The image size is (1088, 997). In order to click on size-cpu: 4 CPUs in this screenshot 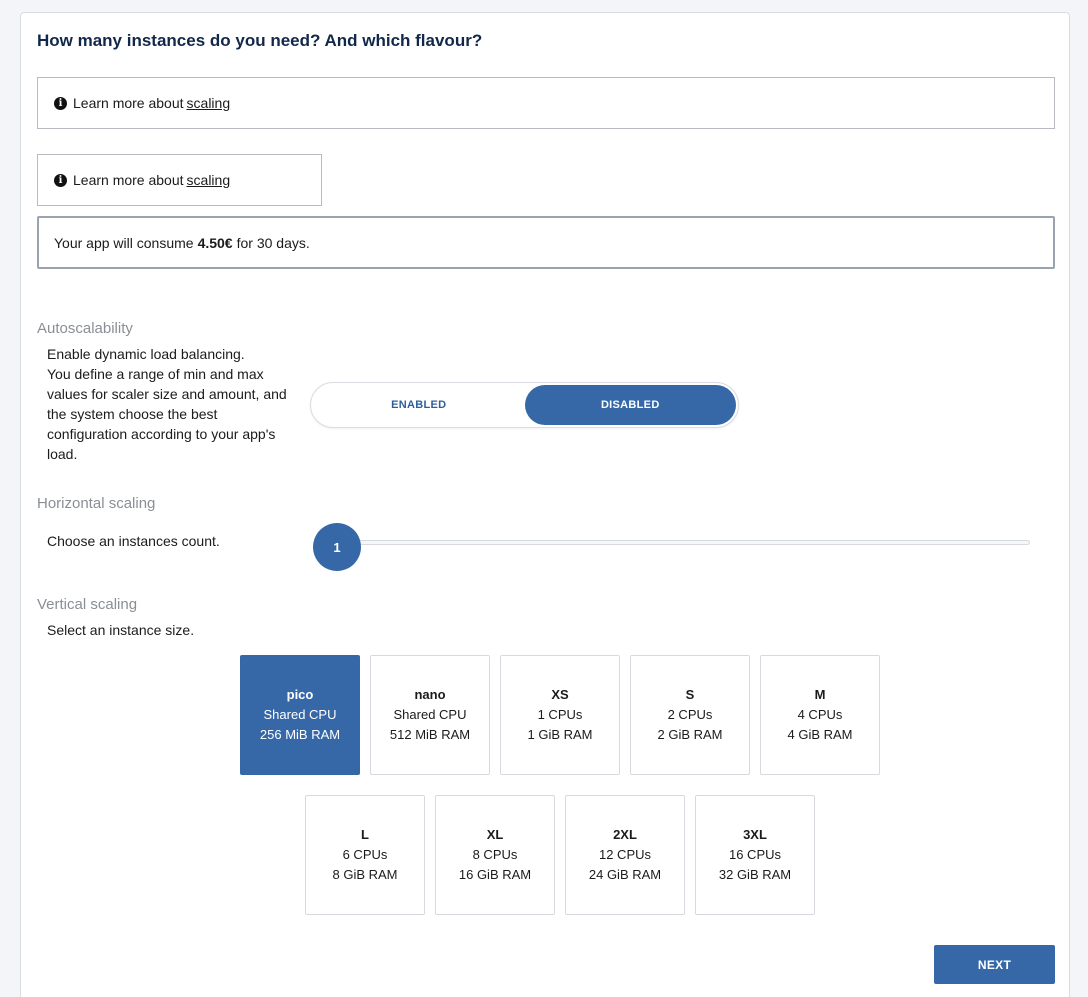, I will do `click(820, 714)`.